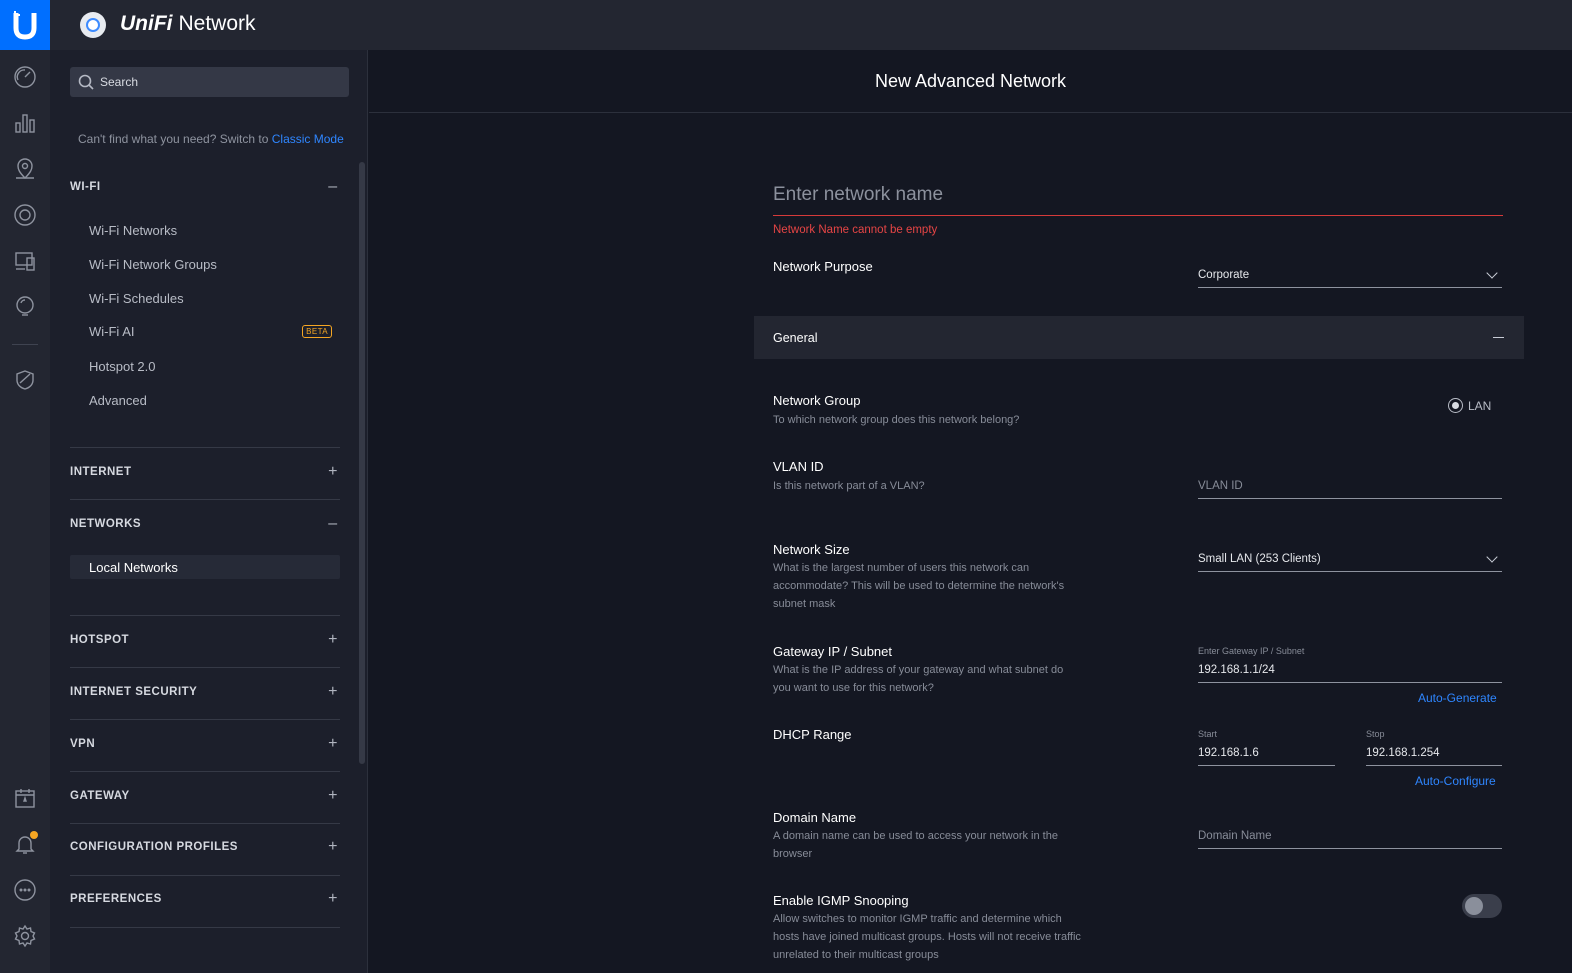 The image size is (1572, 973). Describe the element at coordinates (220, 82) in the screenshot. I see `search-input` at that location.